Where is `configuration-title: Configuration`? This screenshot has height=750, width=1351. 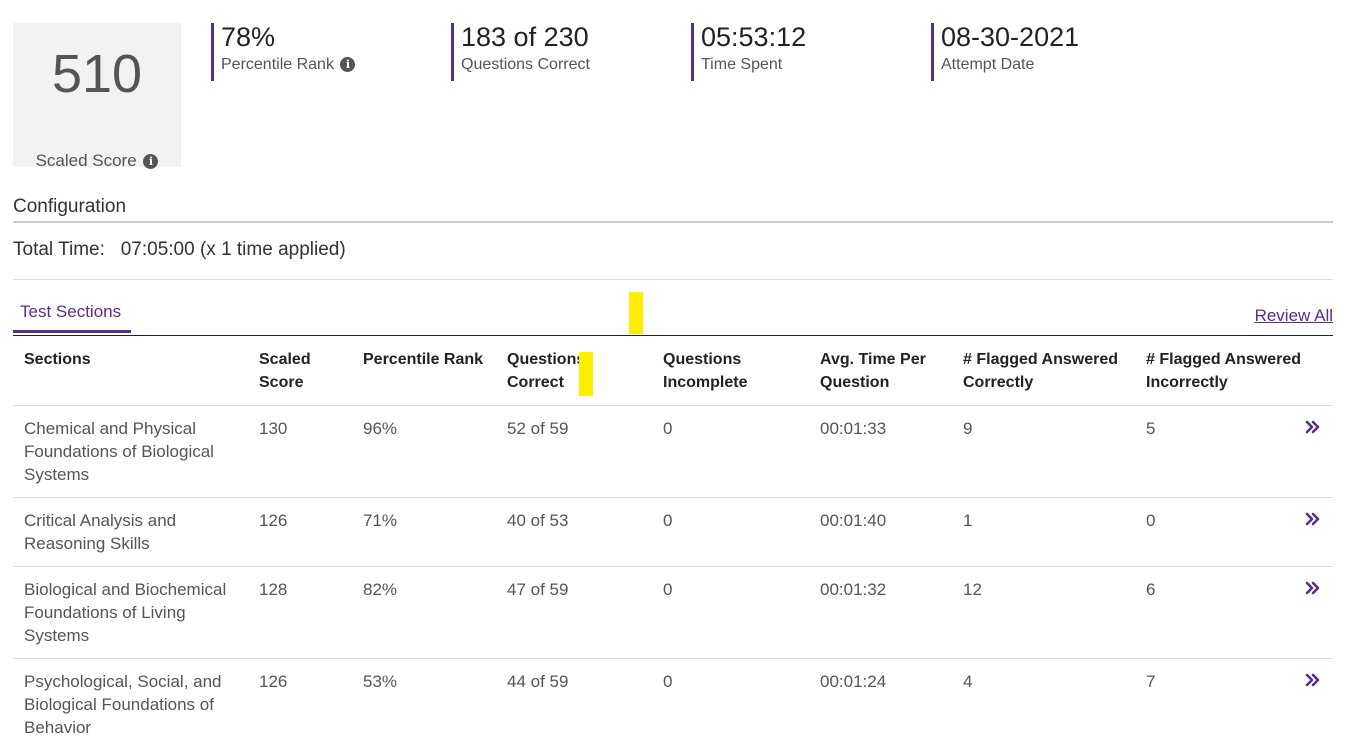 configuration-title: Configuration is located at coordinates (70, 206).